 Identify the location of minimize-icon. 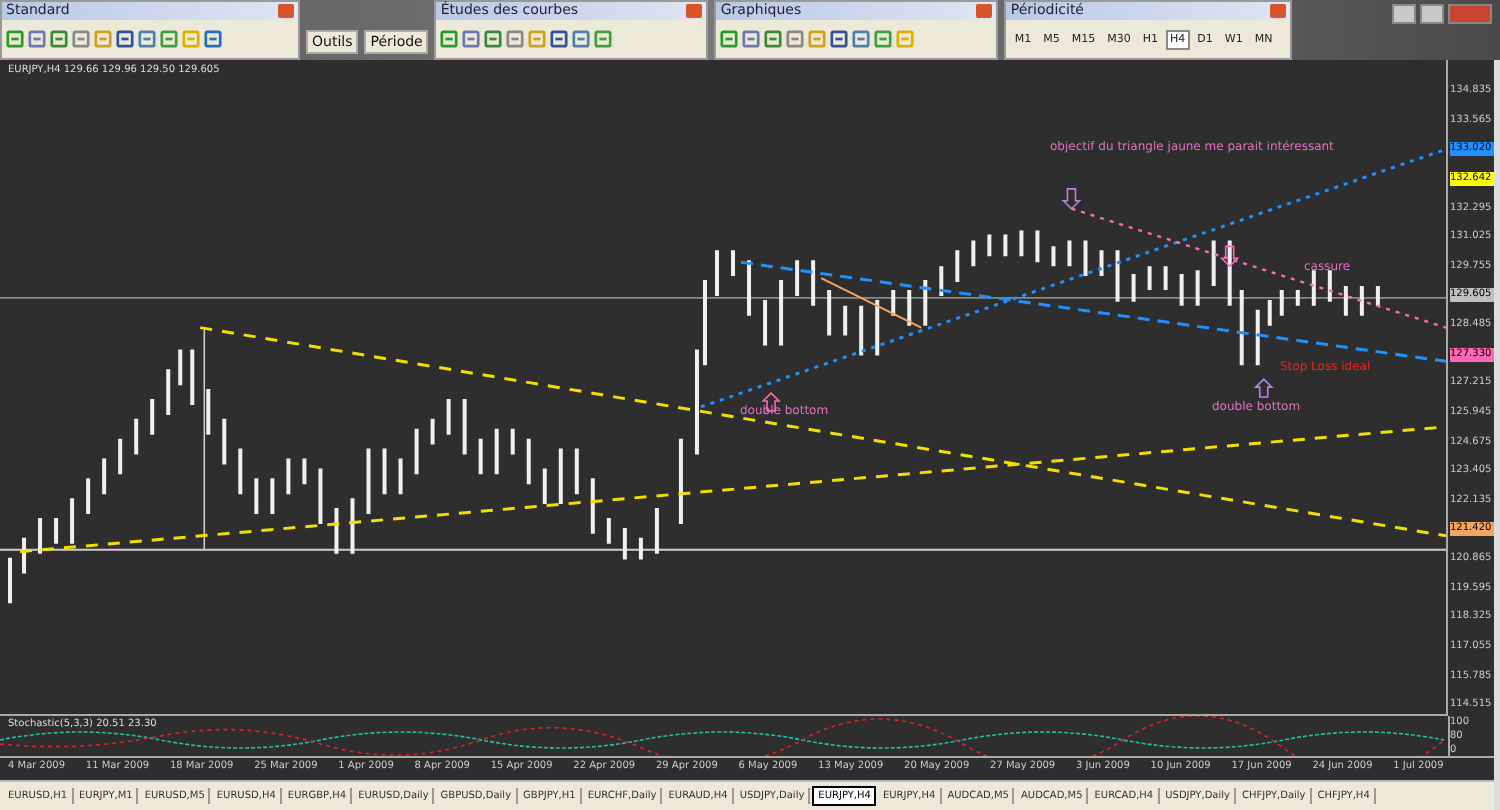
(1404, 14).